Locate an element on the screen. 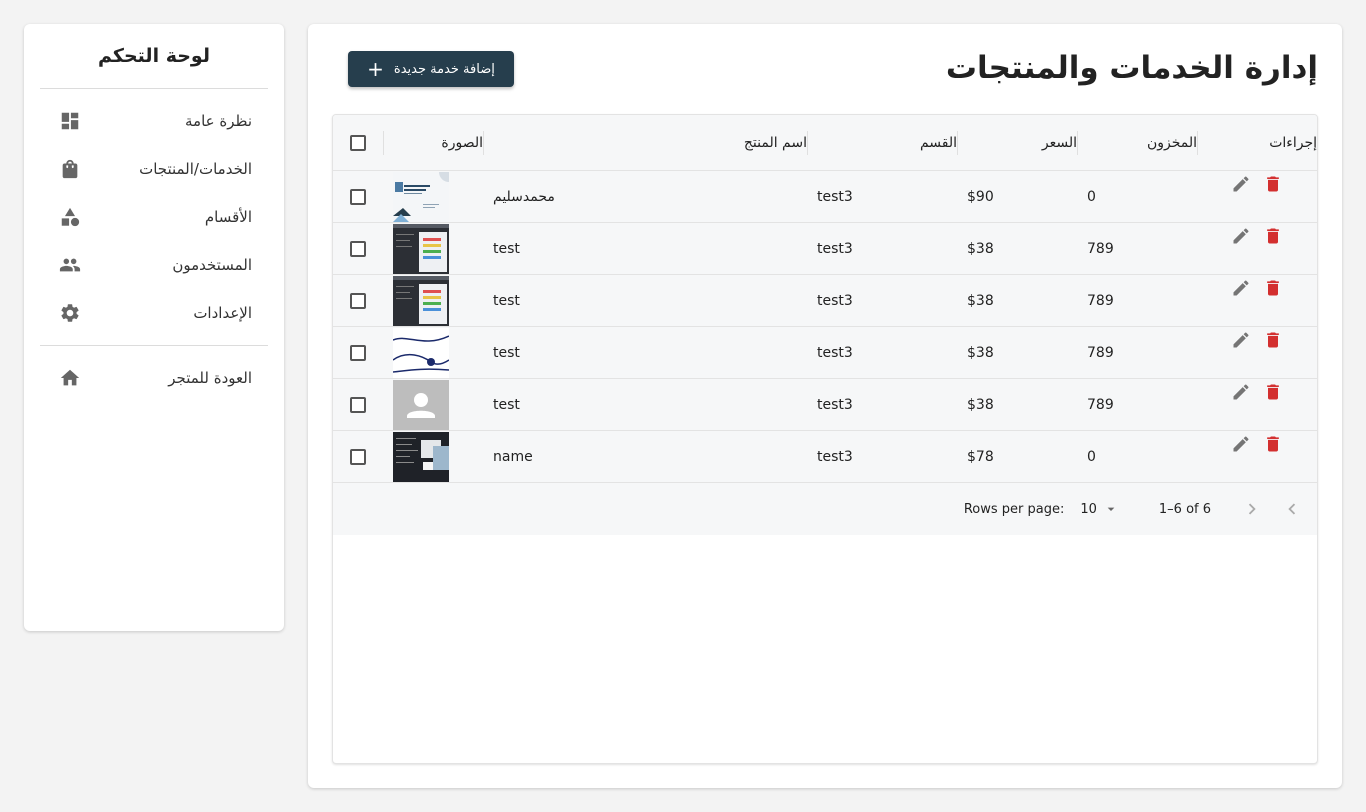  line-diagram-thumb is located at coordinates (421, 352).